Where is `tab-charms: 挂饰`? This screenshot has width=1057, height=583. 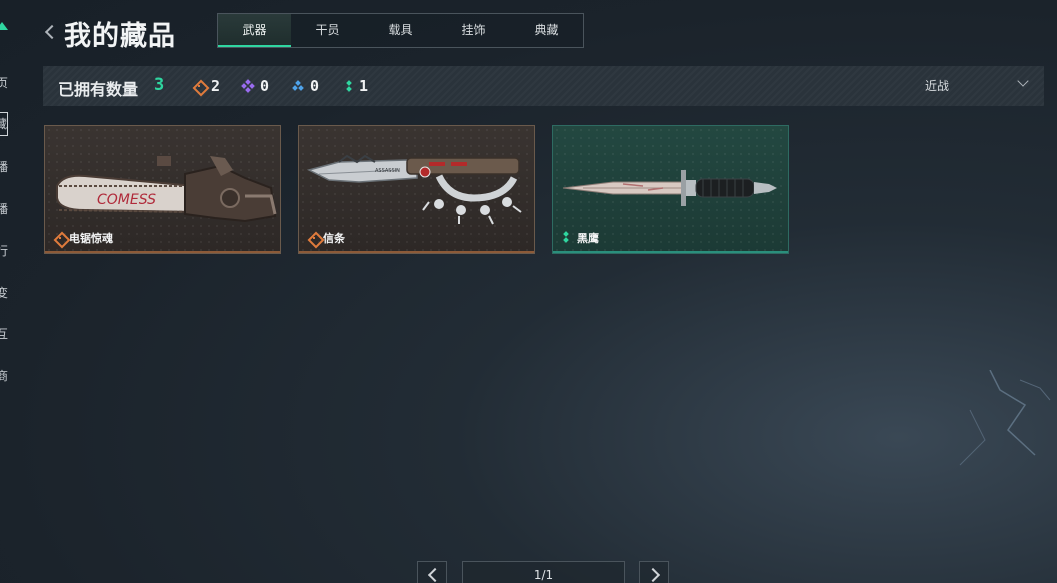 tab-charms: 挂饰 is located at coordinates (473, 30).